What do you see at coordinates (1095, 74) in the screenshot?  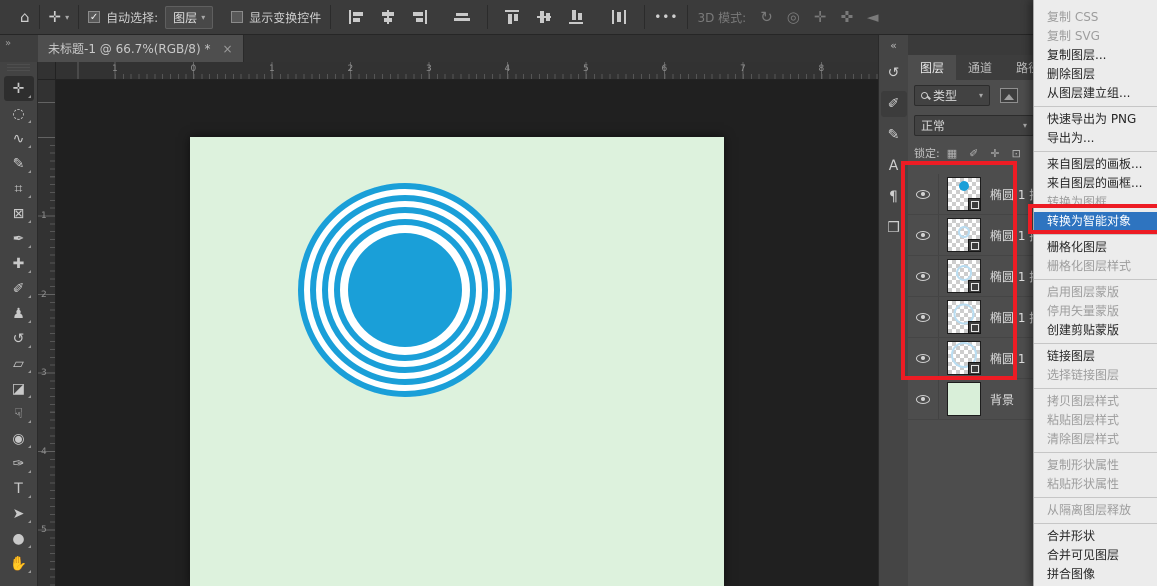 I see `menu-item: 删除图层` at bounding box center [1095, 74].